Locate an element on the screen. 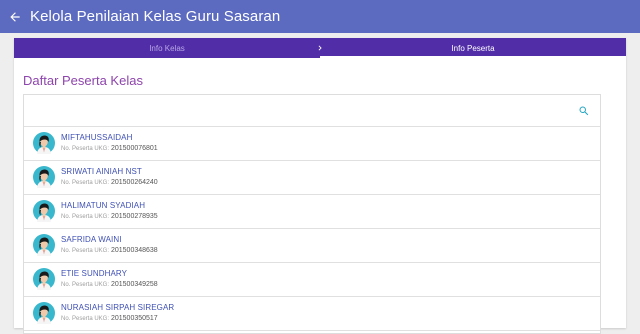 The image size is (640, 334). tab-bar: Info Kelas Info Peserta is located at coordinates (320, 48).